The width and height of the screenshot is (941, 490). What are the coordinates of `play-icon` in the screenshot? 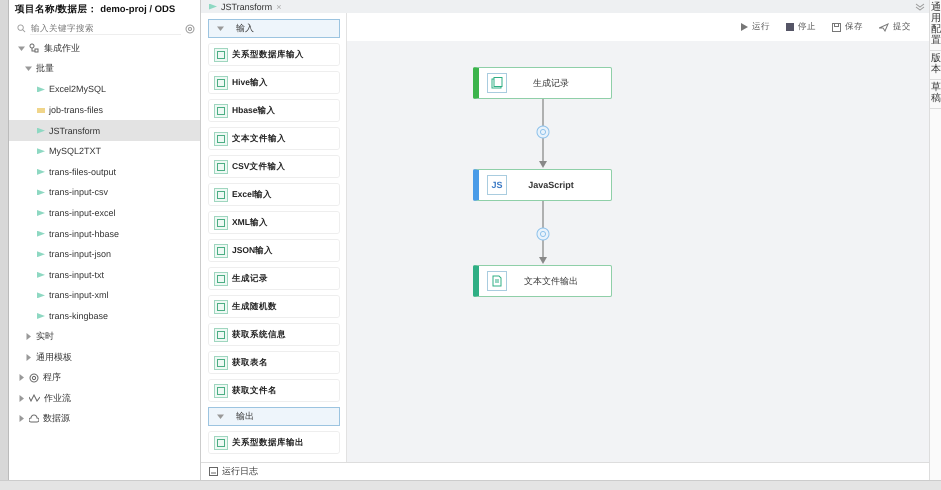 It's located at (744, 27).